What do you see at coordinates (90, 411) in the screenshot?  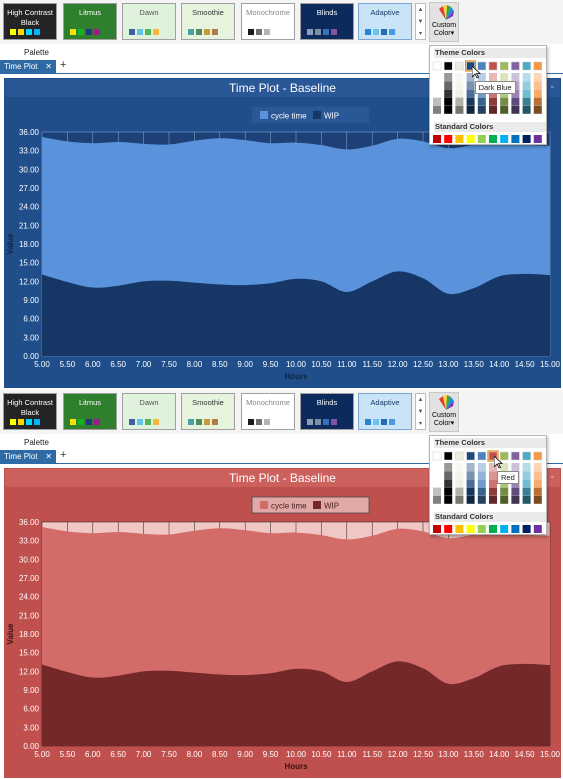 I see `palette-tile-litmus: Litmus` at bounding box center [90, 411].